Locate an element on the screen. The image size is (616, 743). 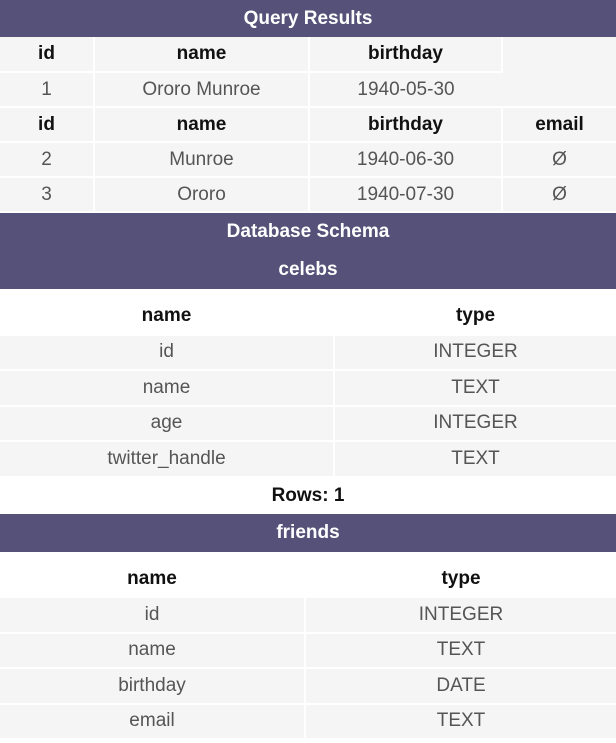
schema-column-type: DATE is located at coordinates (460, 686).